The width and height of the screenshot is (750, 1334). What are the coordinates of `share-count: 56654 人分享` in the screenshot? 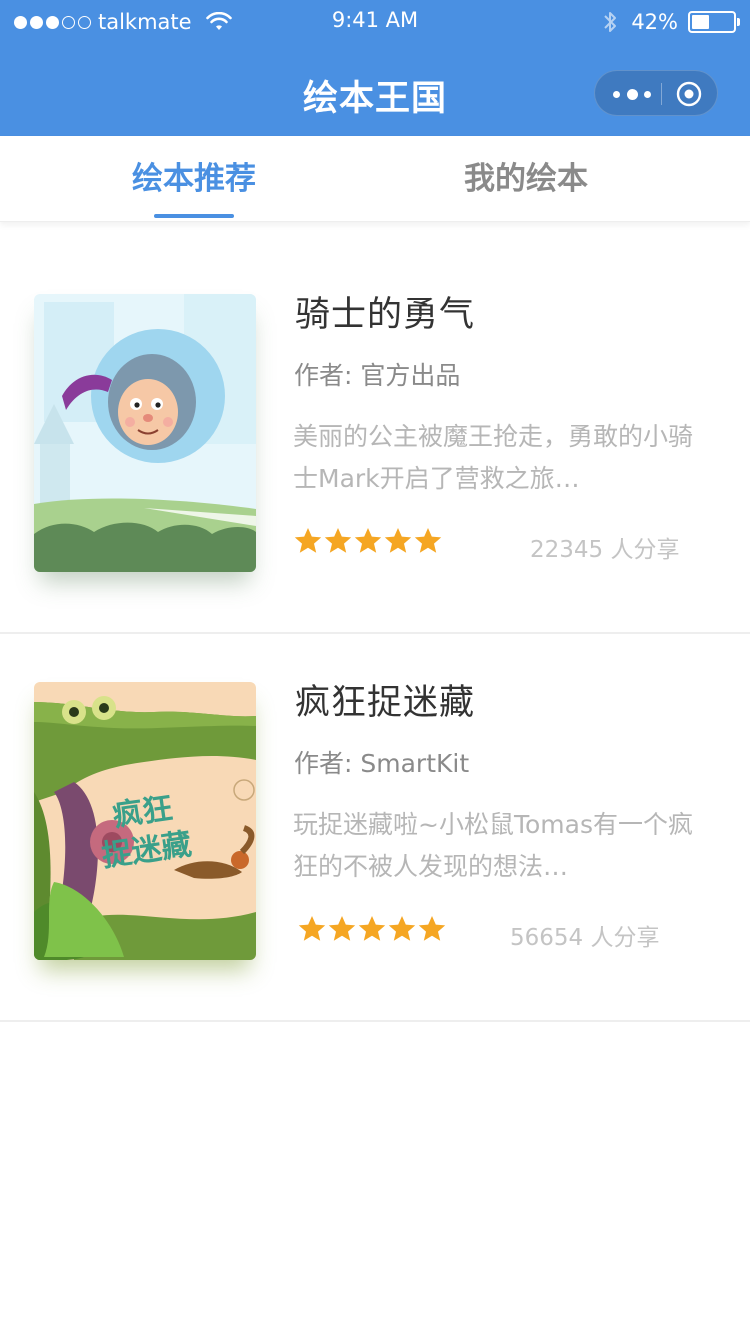 It's located at (585, 938).